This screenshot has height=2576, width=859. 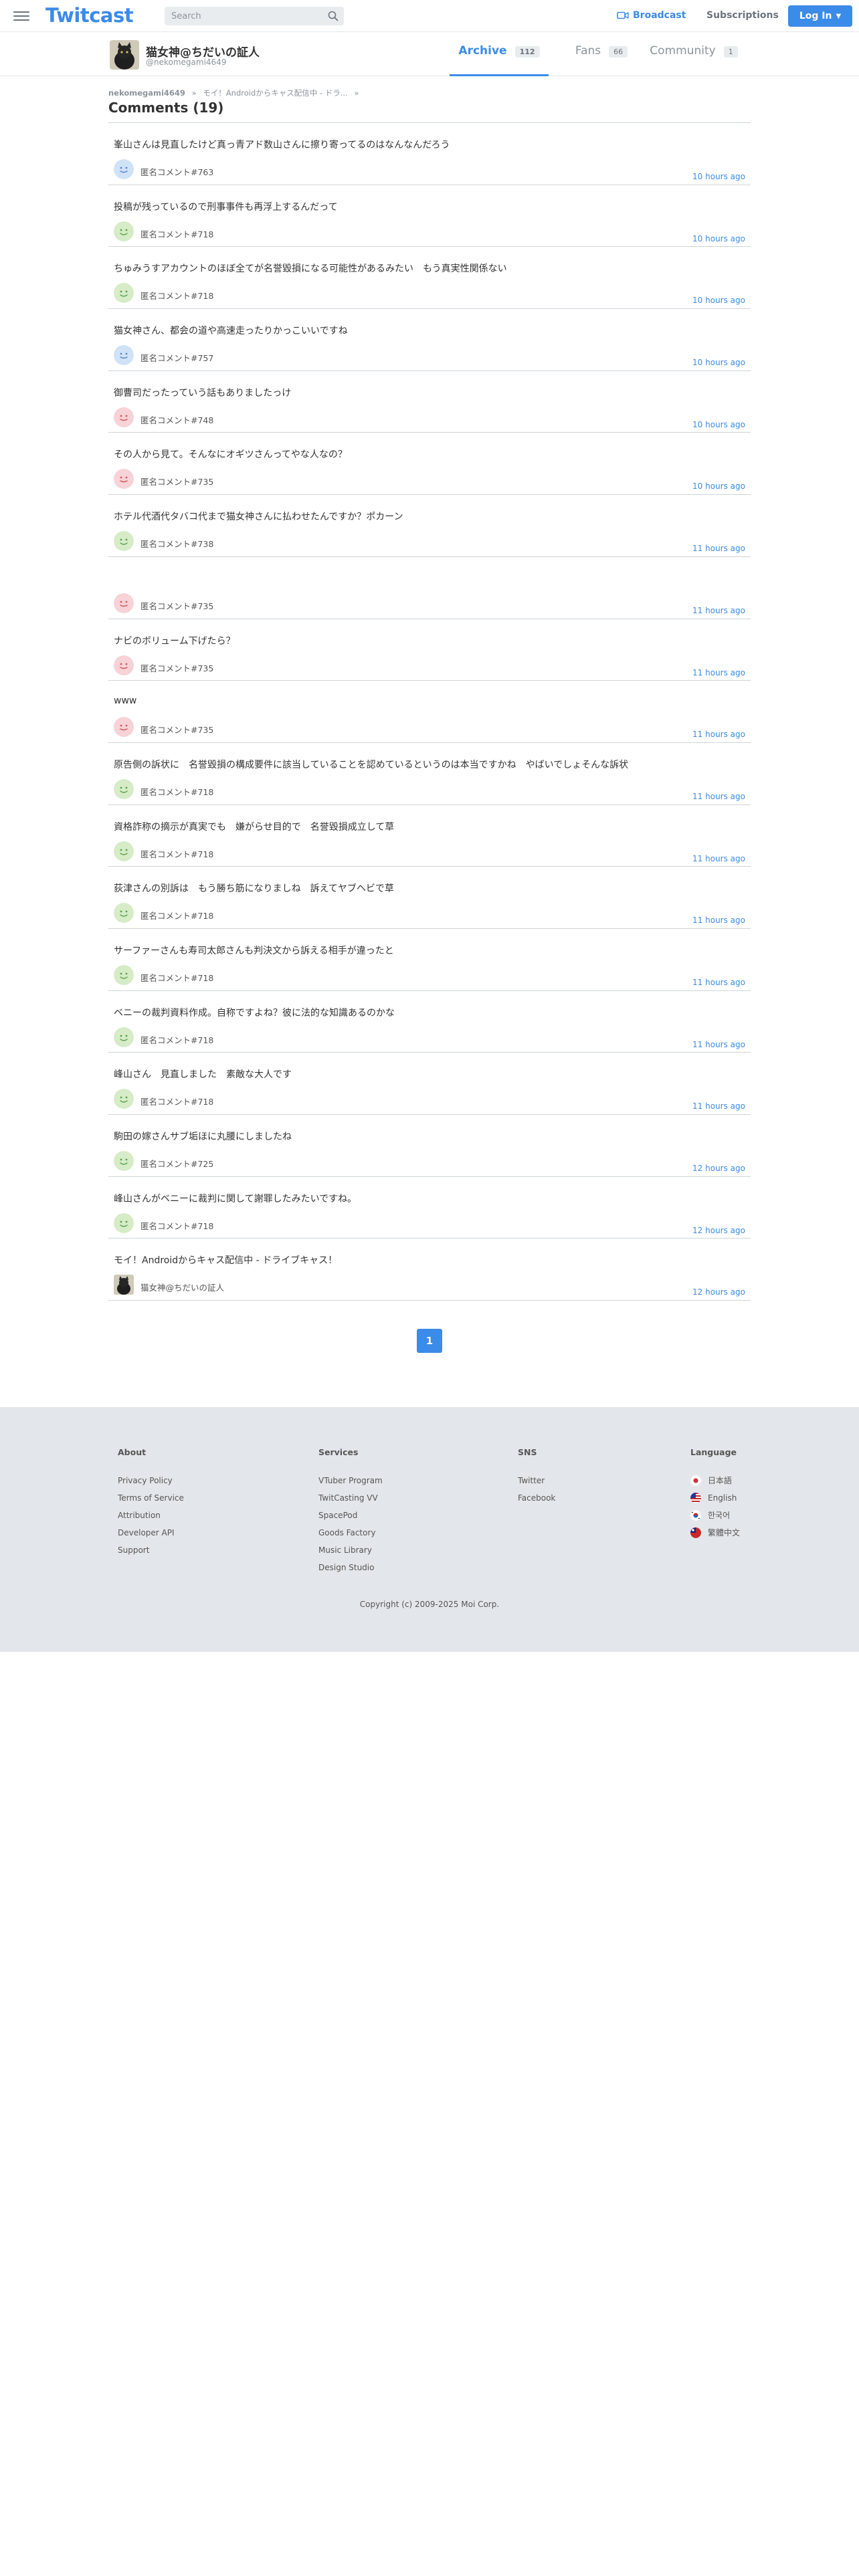 I want to click on footer-link: Music Library, so click(x=351, y=1550).